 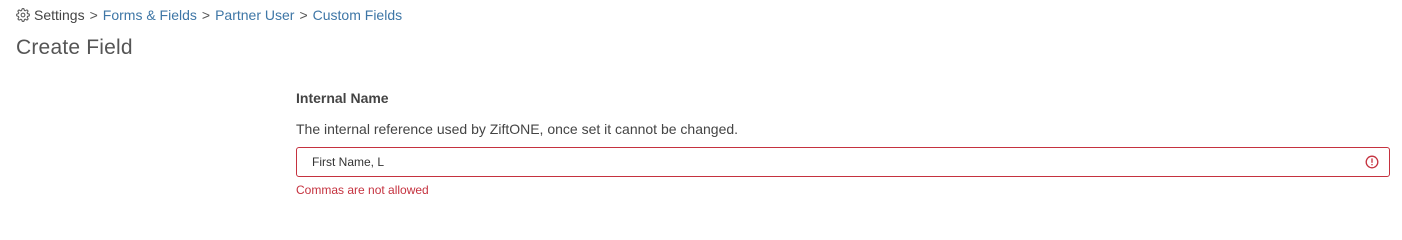 I want to click on internal-name-error-message: Commas are not allowed, so click(x=362, y=190).